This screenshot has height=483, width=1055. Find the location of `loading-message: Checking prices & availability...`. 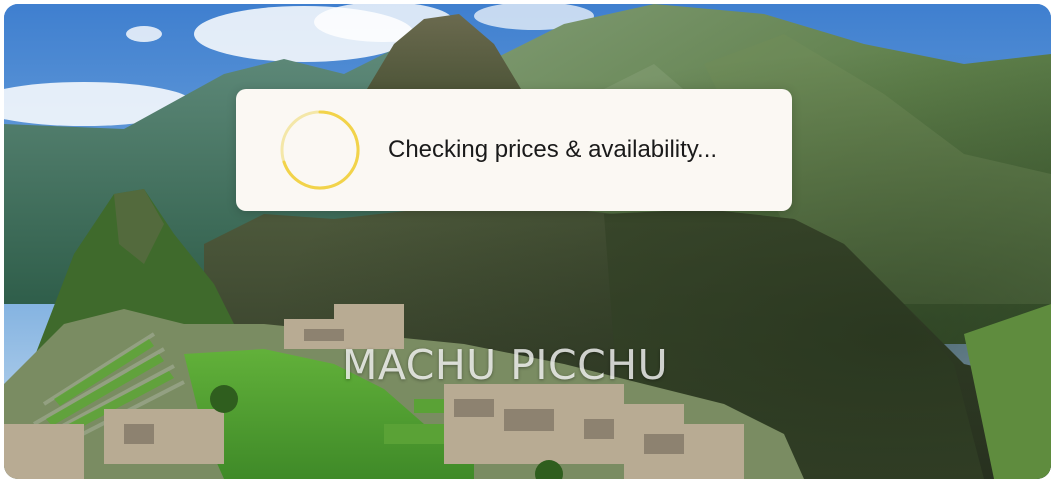

loading-message: Checking prices & availability... is located at coordinates (553, 149).